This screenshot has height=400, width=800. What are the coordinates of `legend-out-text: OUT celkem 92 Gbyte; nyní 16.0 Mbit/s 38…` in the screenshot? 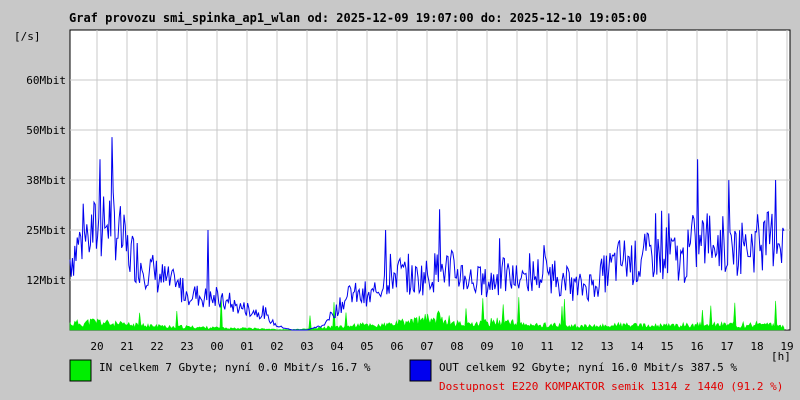 It's located at (588, 367).